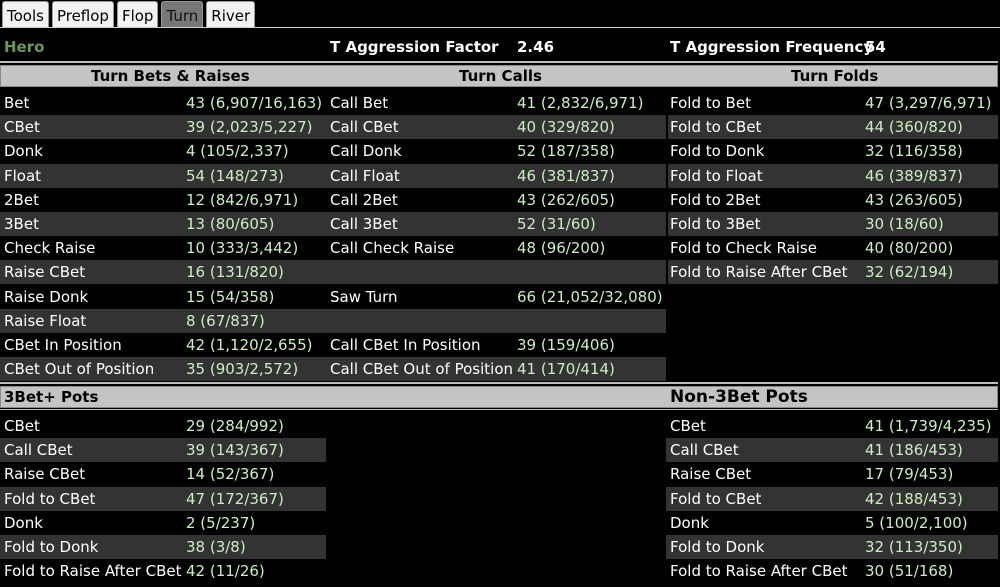  What do you see at coordinates (832, 523) in the screenshot?
I see `table-row: Donk 5 (100/2,100)` at bounding box center [832, 523].